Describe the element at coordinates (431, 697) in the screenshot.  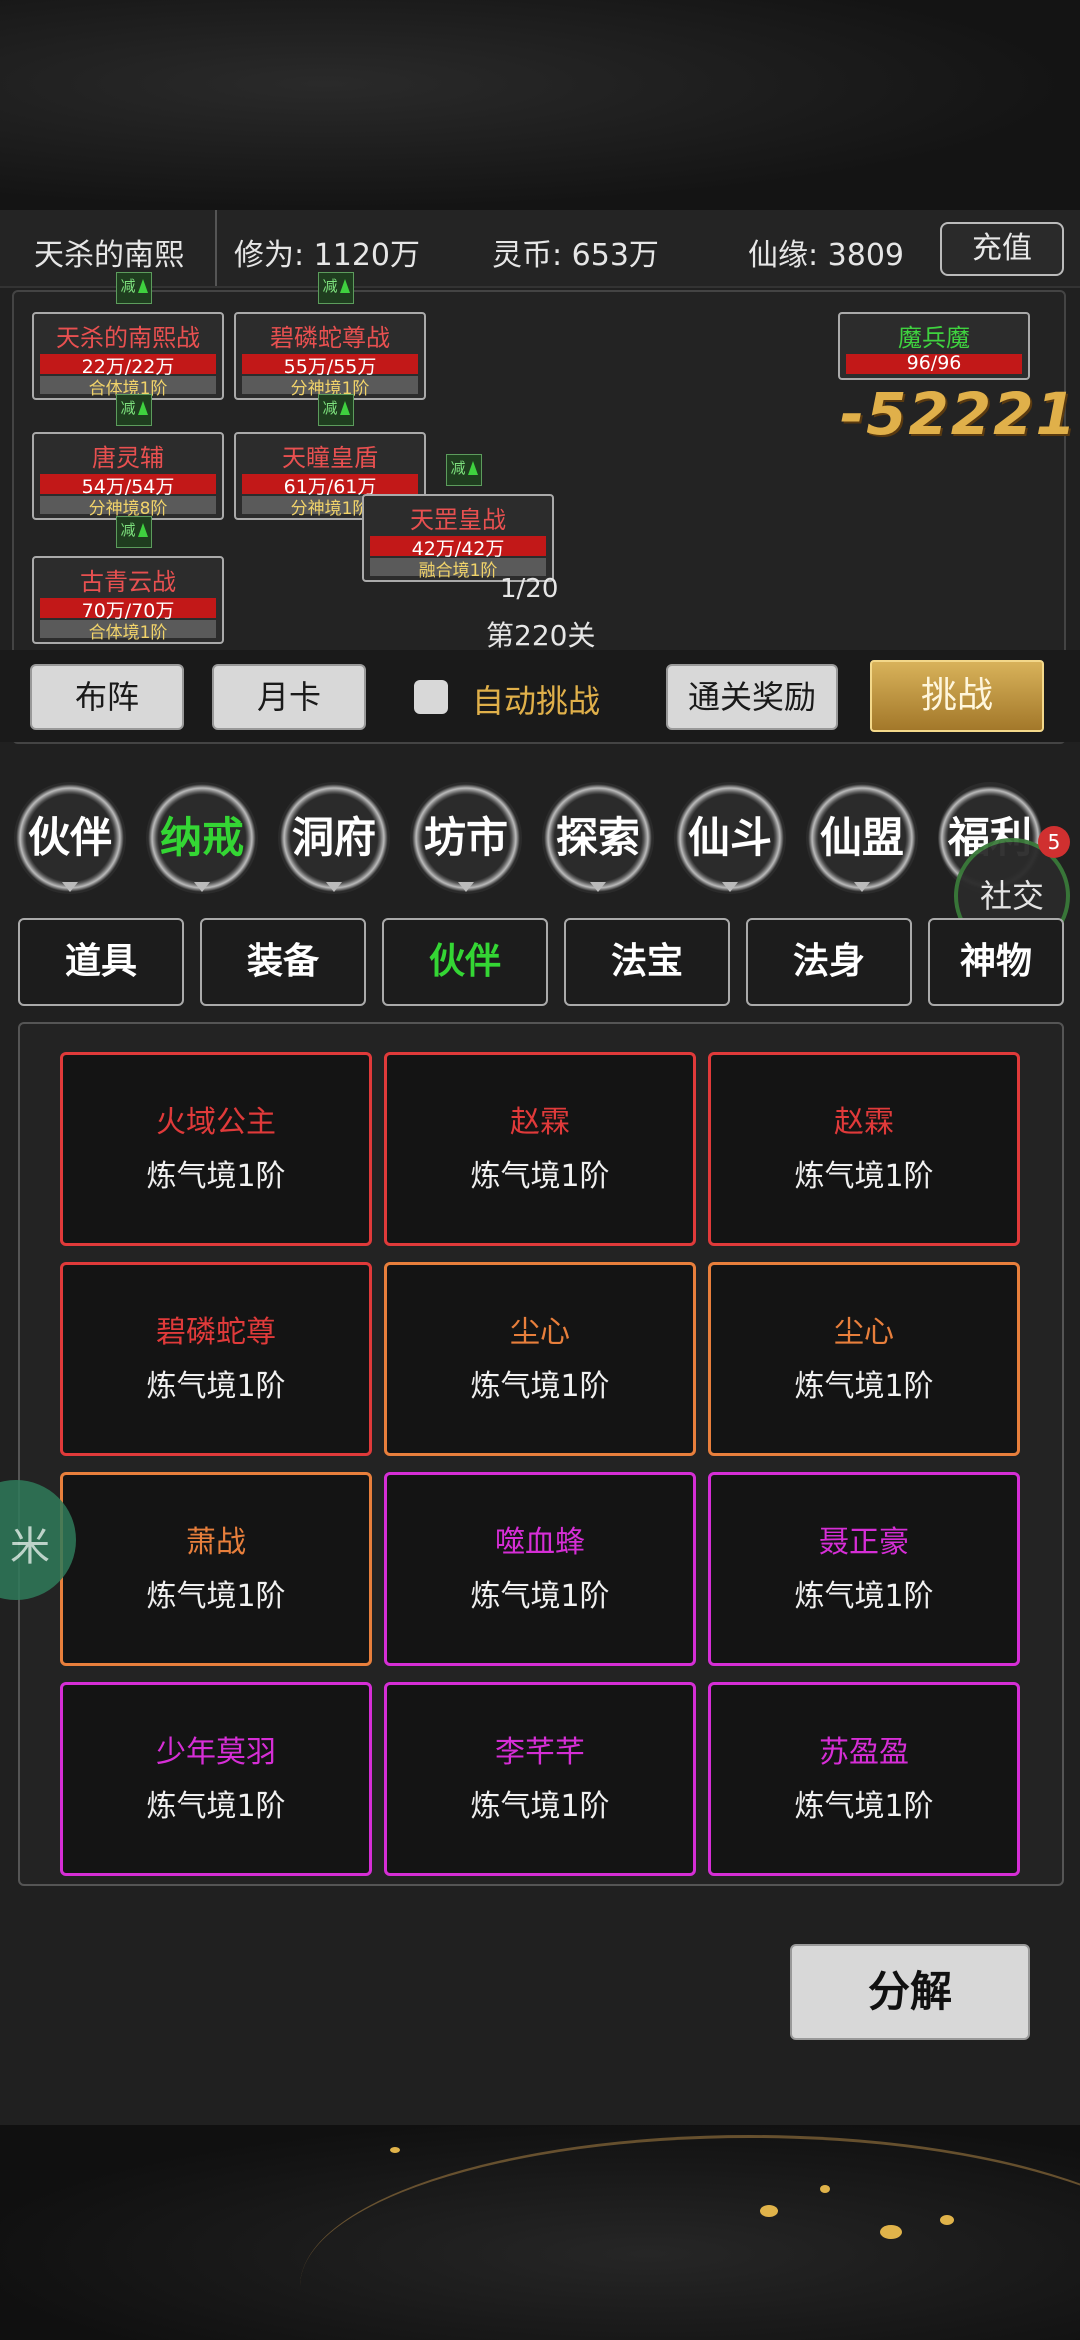
I see `auto-challenge-checkbox` at that location.